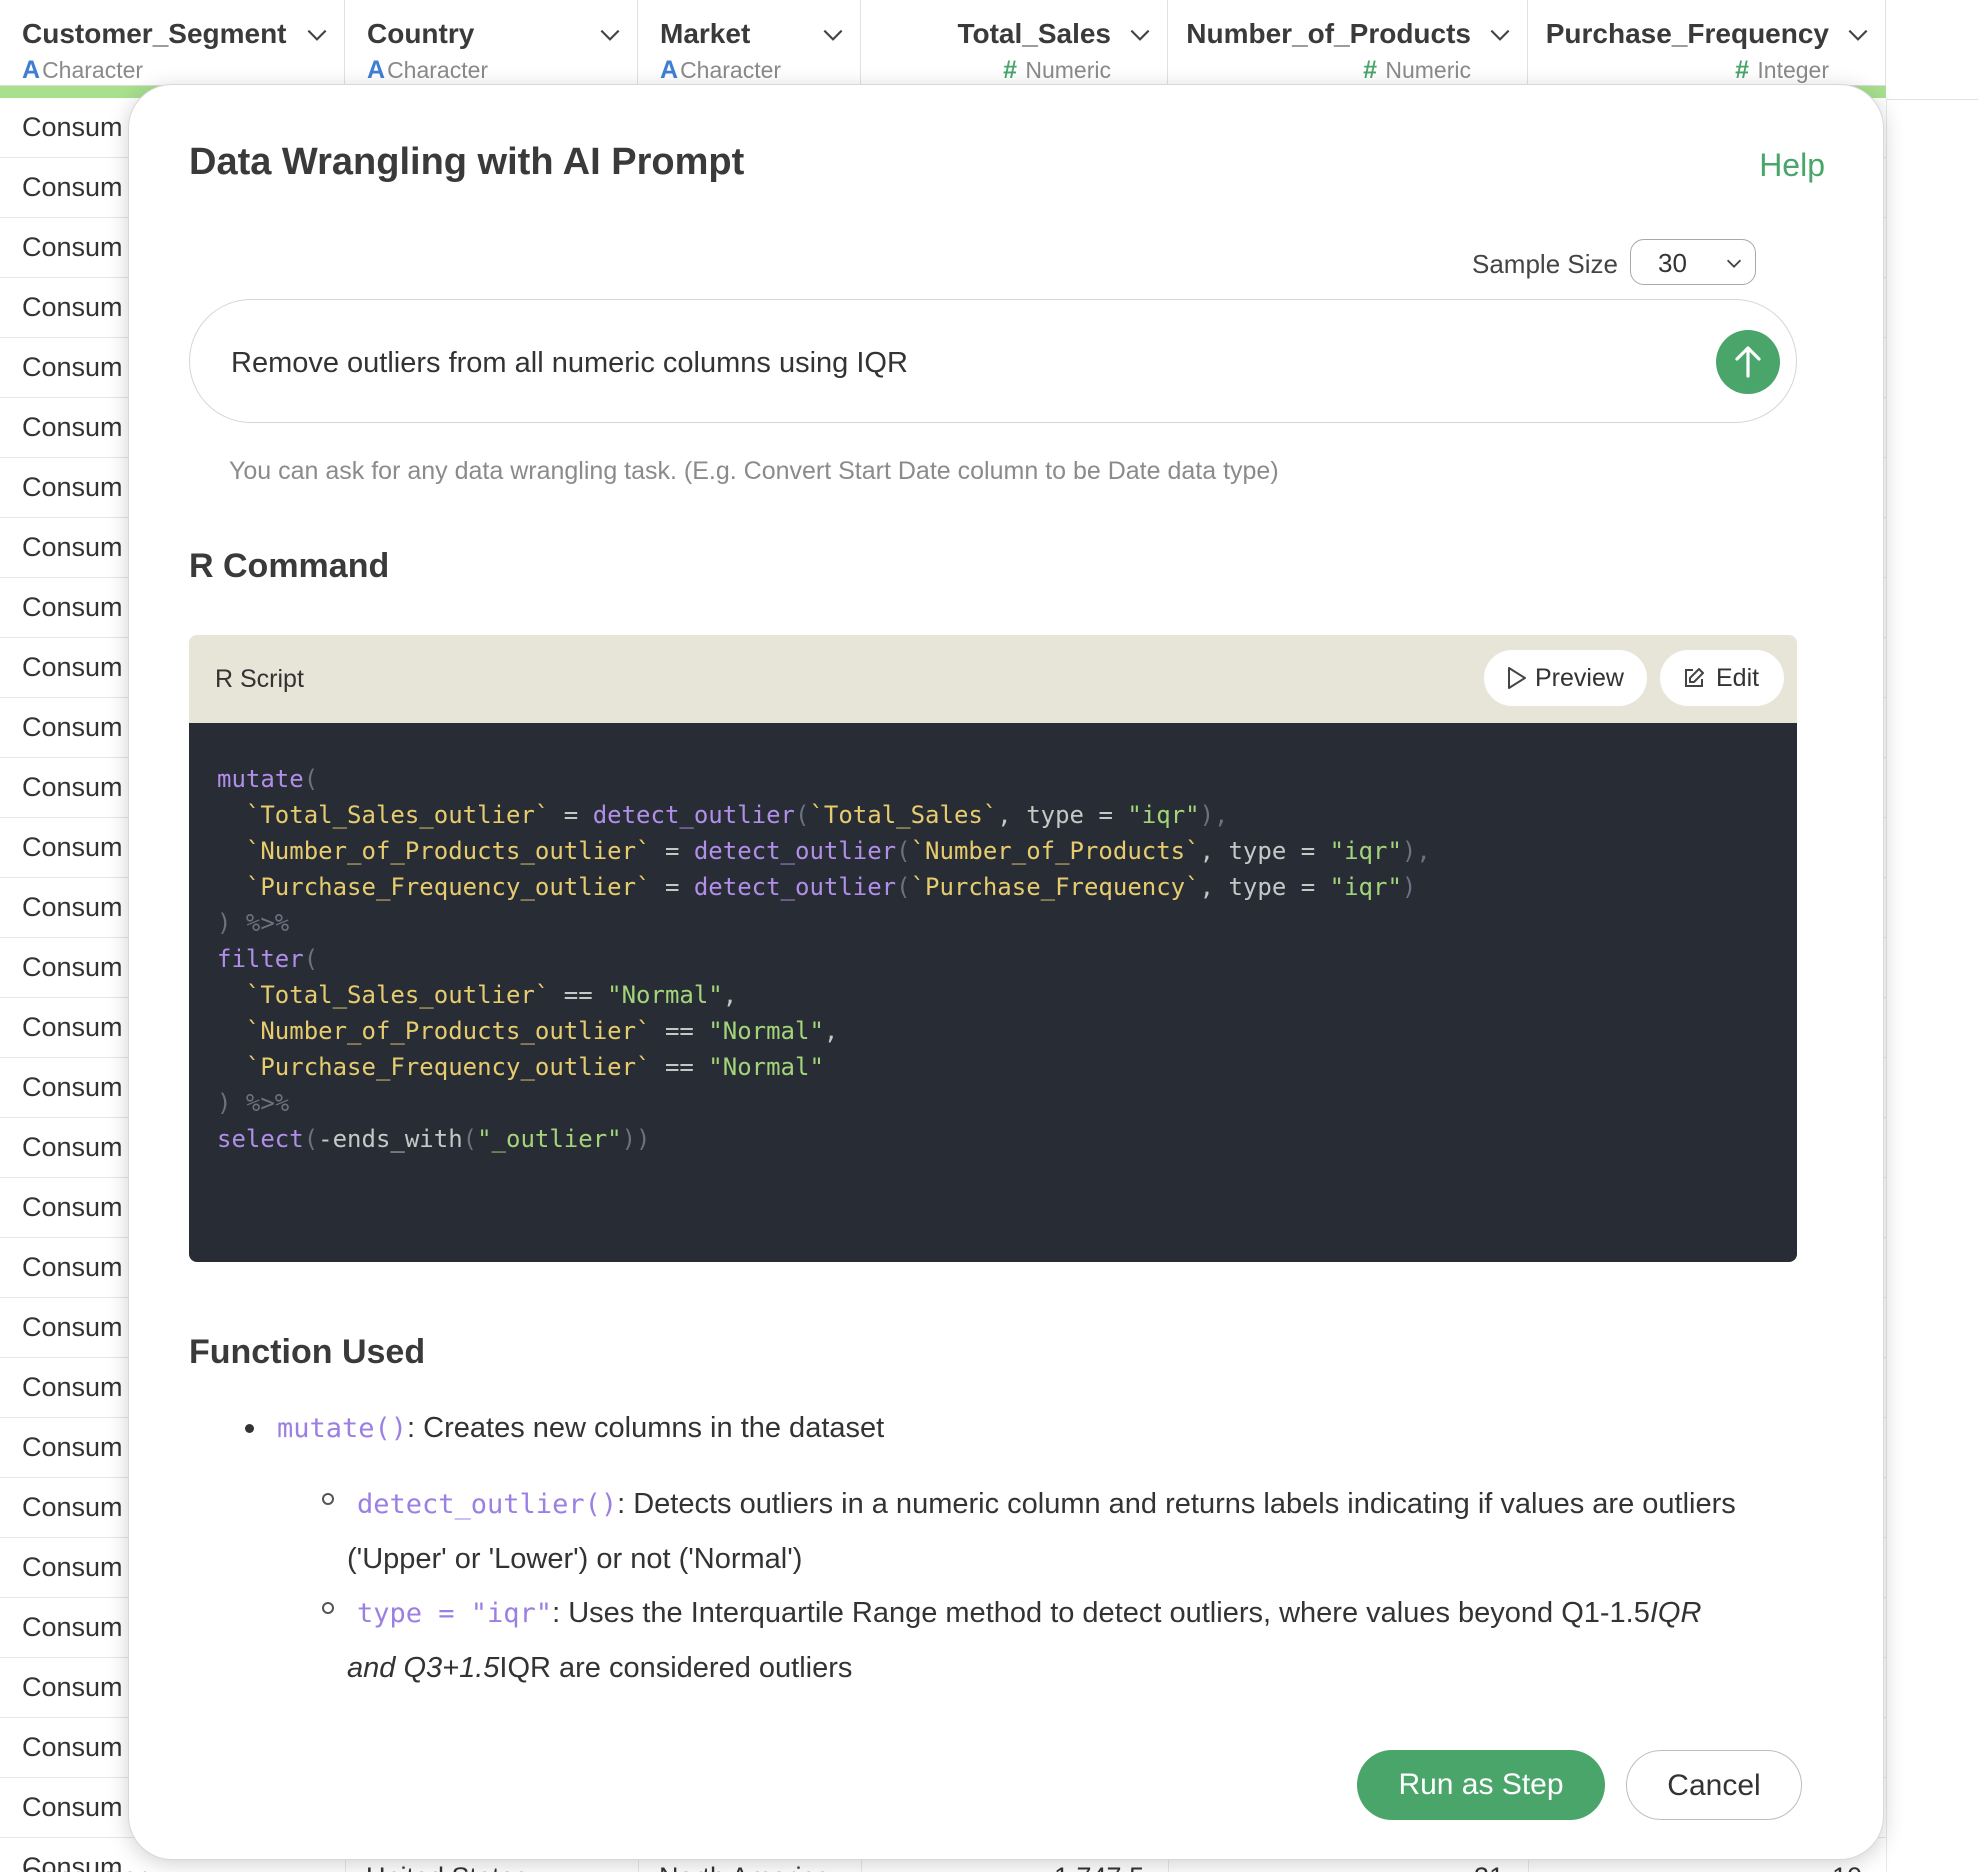  I want to click on dialog-title: Data Wrangling with AI Prompt, so click(467, 162).